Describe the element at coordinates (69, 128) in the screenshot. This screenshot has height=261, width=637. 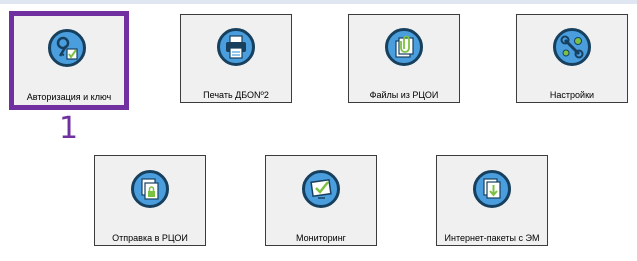
I see `step-marker: 1` at that location.